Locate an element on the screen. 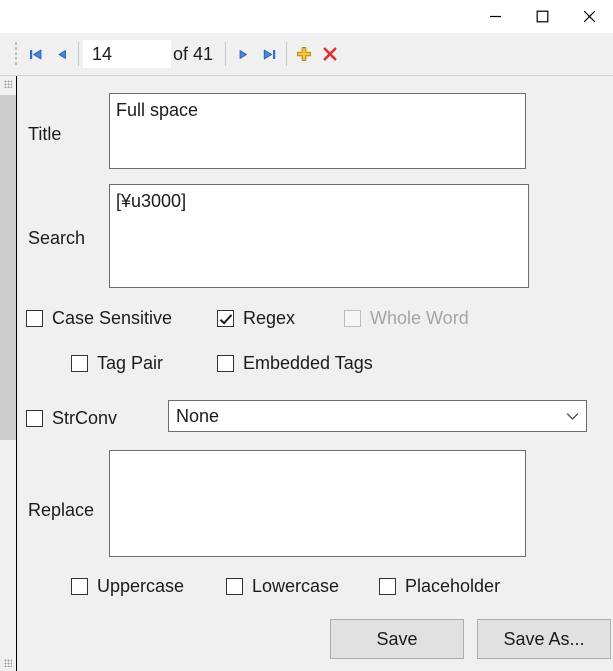  search-options-row-2: Tag Pair Embedded Tags is located at coordinates (315, 367).